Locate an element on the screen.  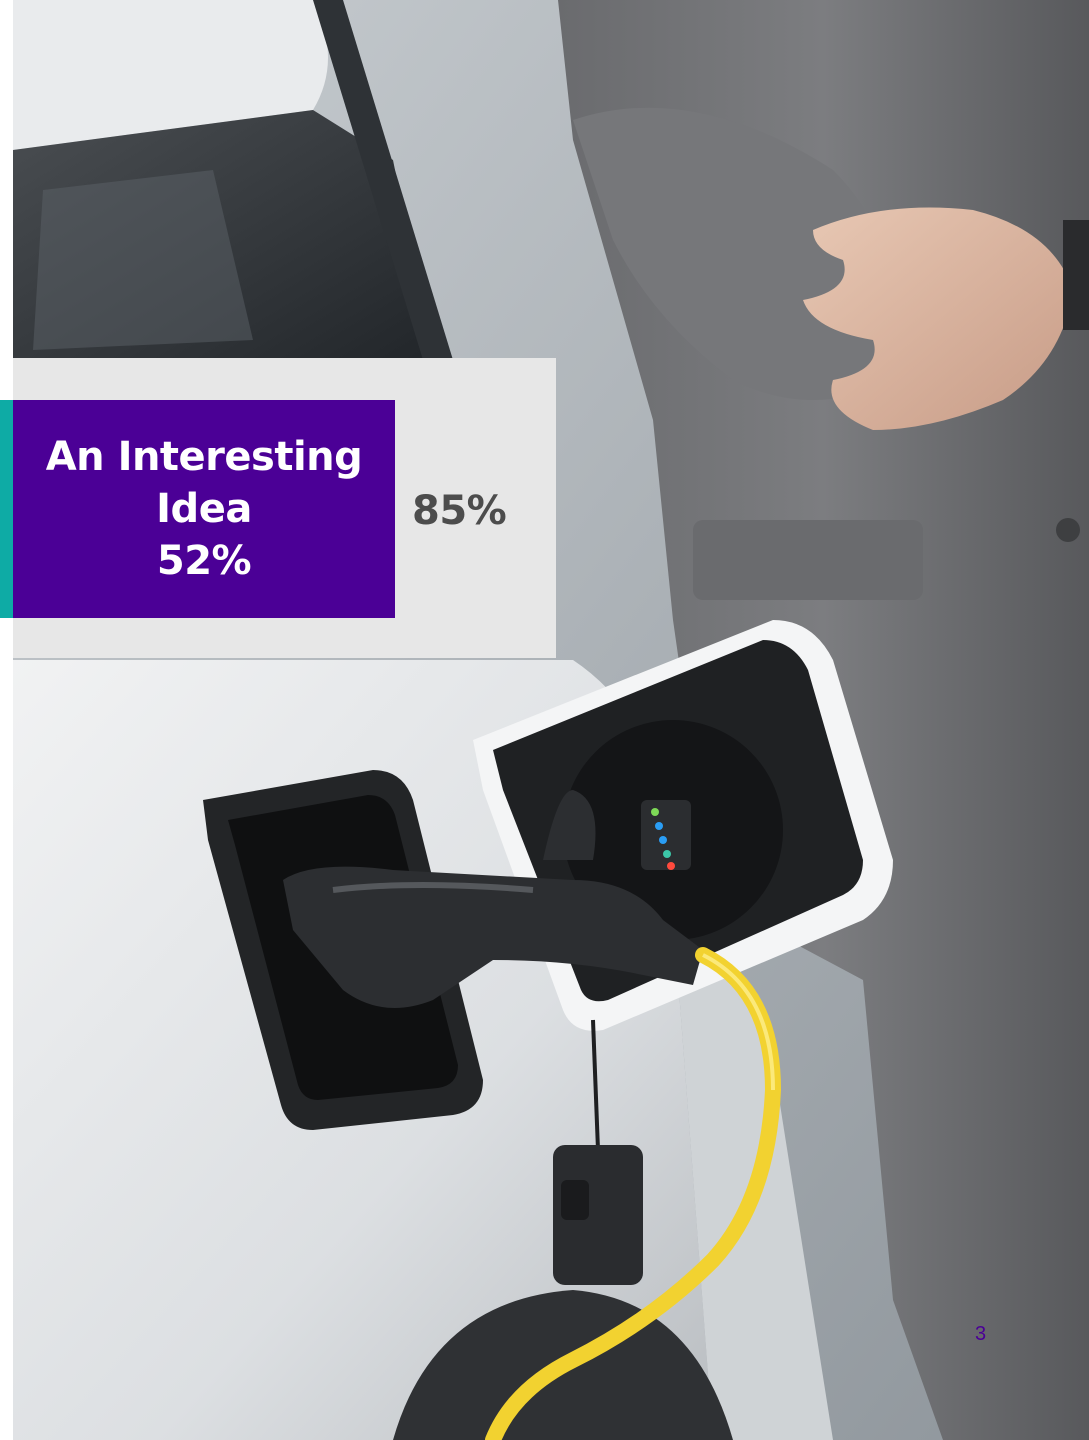
callout-title-line1: An Interesting is located at coordinates (204, 457).